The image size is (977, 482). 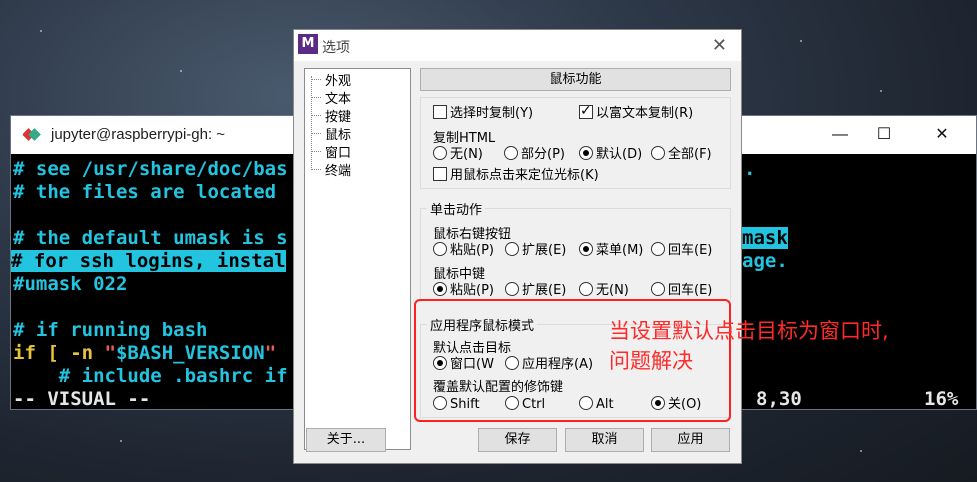 What do you see at coordinates (330, 115) in the screenshot?
I see `tree-item-keys: 按键` at bounding box center [330, 115].